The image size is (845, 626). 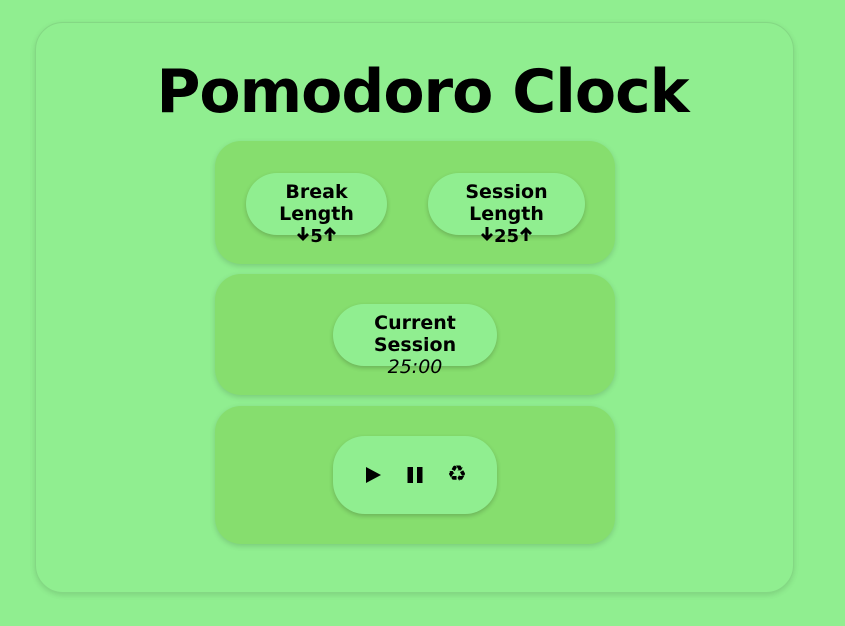 What do you see at coordinates (316, 203) in the screenshot?
I see `break-length-label: Break Length` at bounding box center [316, 203].